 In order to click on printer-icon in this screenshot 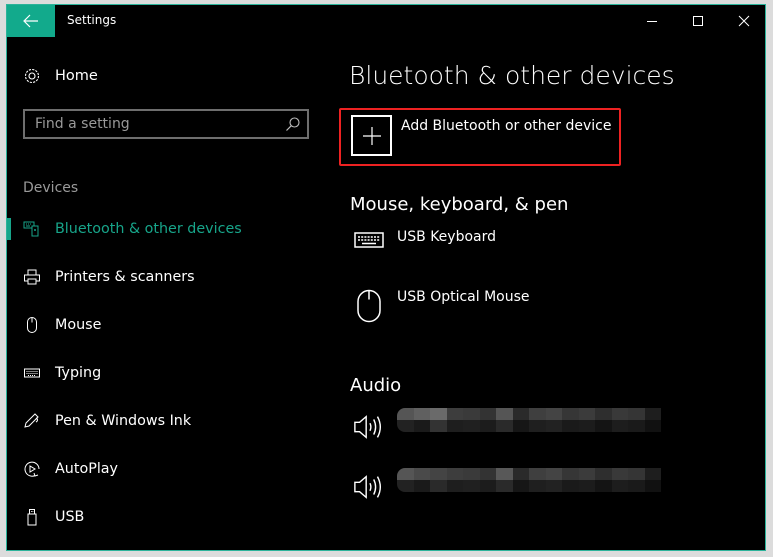, I will do `click(32, 277)`.